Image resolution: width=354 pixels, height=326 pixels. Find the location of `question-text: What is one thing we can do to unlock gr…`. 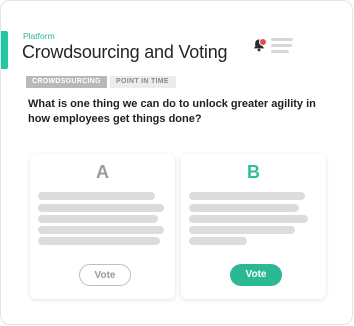

question-text: What is one thing we can do to unlock gr… is located at coordinates (172, 111).